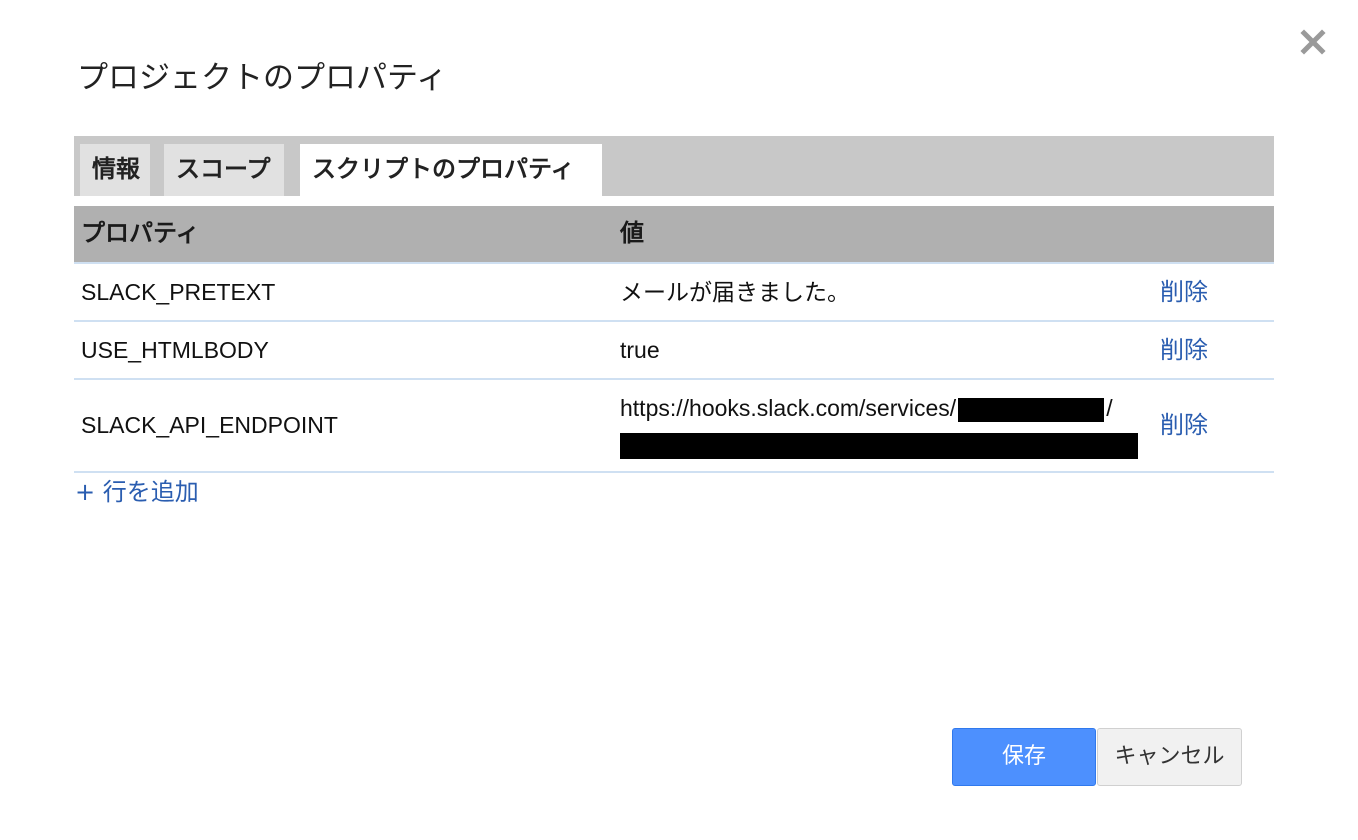 The image size is (1358, 840). I want to click on endpoint-url-prefix: https://hooks.slack.com/services/, so click(788, 408).